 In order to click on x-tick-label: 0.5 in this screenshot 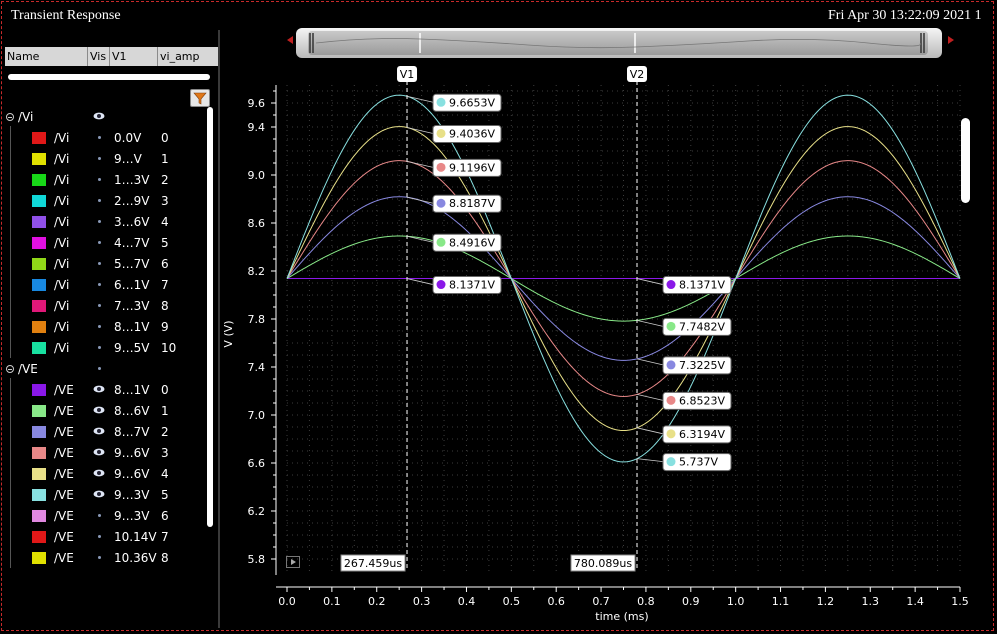, I will do `click(512, 601)`.